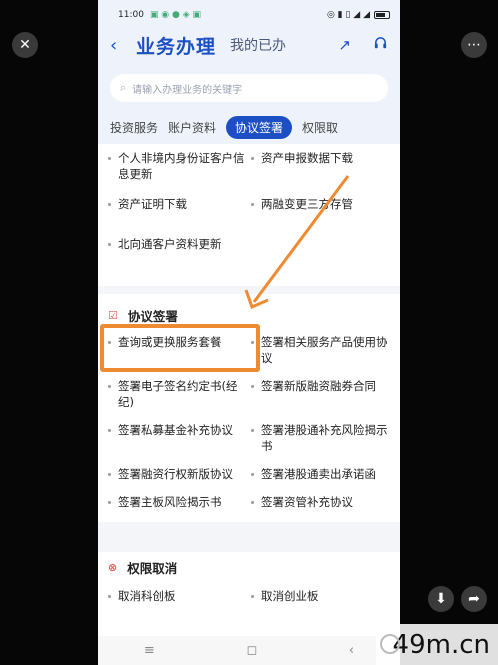  Describe the element at coordinates (180, 348) in the screenshot. I see `highlight-box` at that location.